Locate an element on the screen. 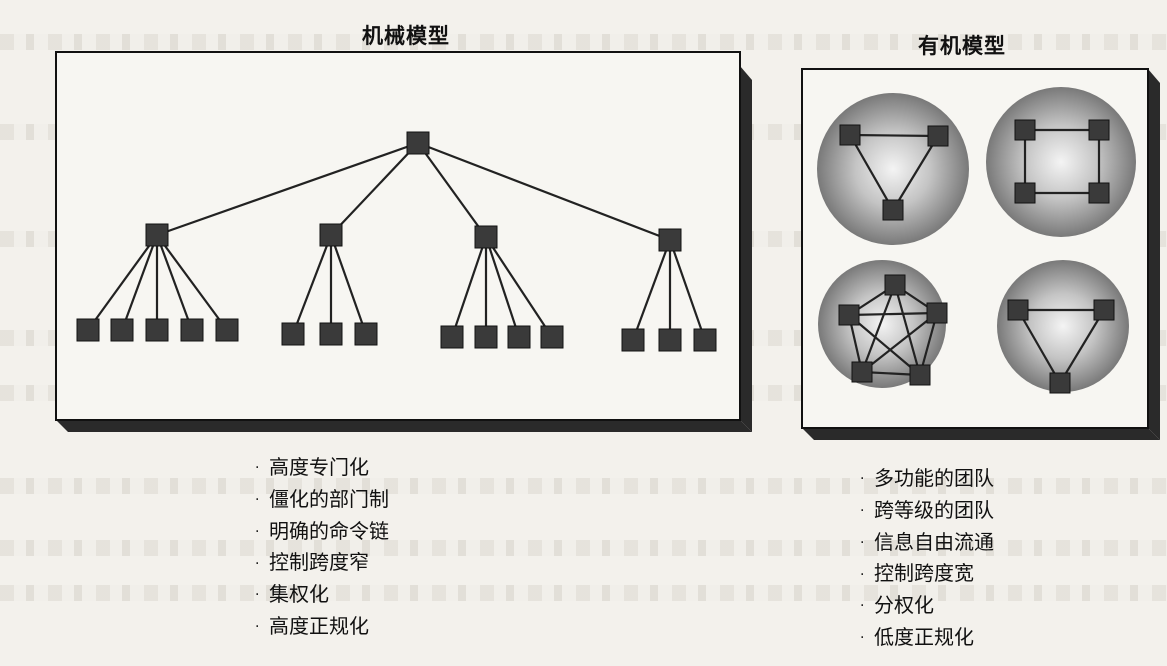 This screenshot has height=666, width=1167. organic-panel-shadow-side is located at coordinates (1154, 254).